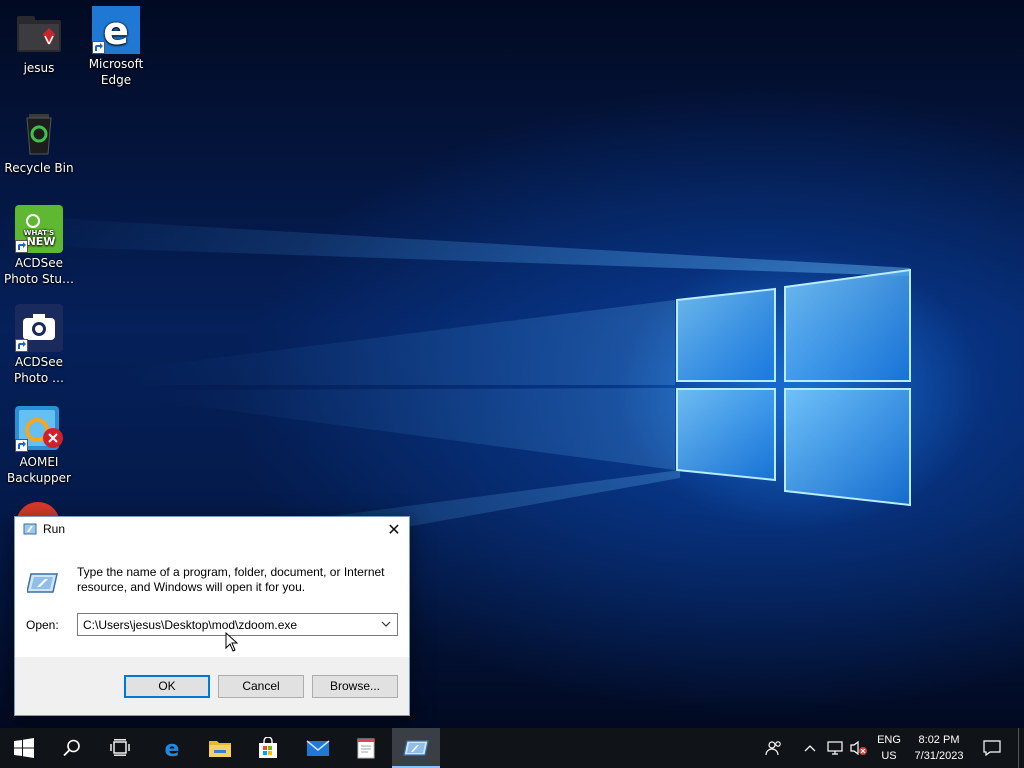 The height and width of the screenshot is (768, 1024). What do you see at coordinates (54, 529) in the screenshot?
I see `run-dialog-title: Run` at bounding box center [54, 529].